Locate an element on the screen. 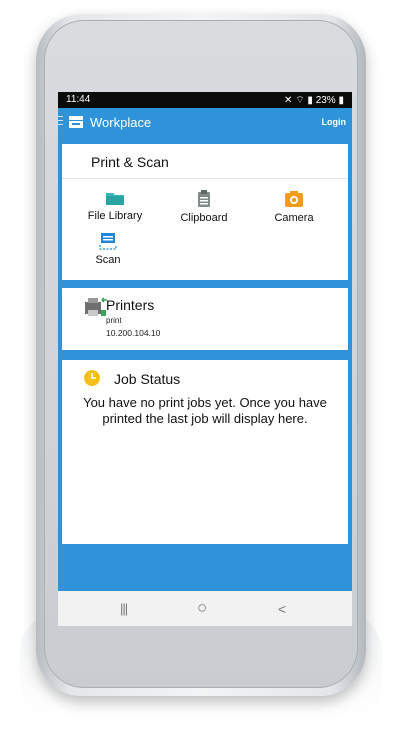 The width and height of the screenshot is (402, 756). file-library-label: File Library is located at coordinates (115, 216).